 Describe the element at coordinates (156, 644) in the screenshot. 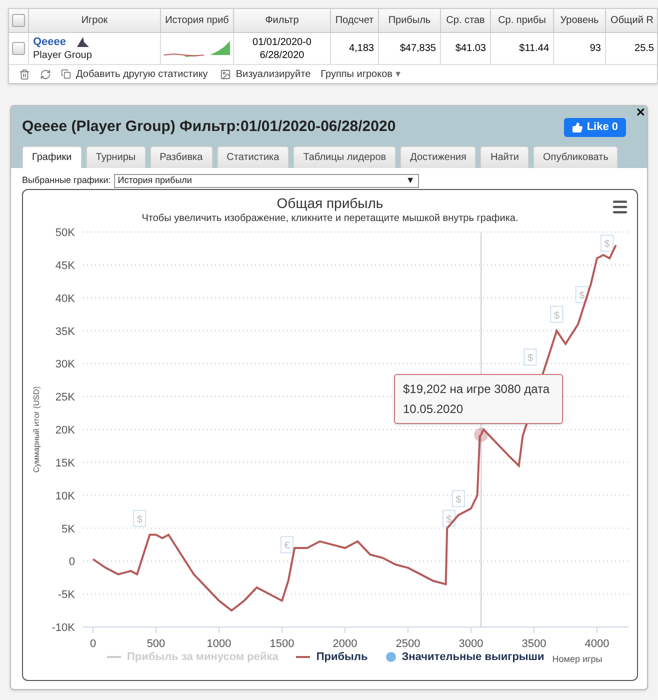

I see `x-tick-label: 500` at that location.